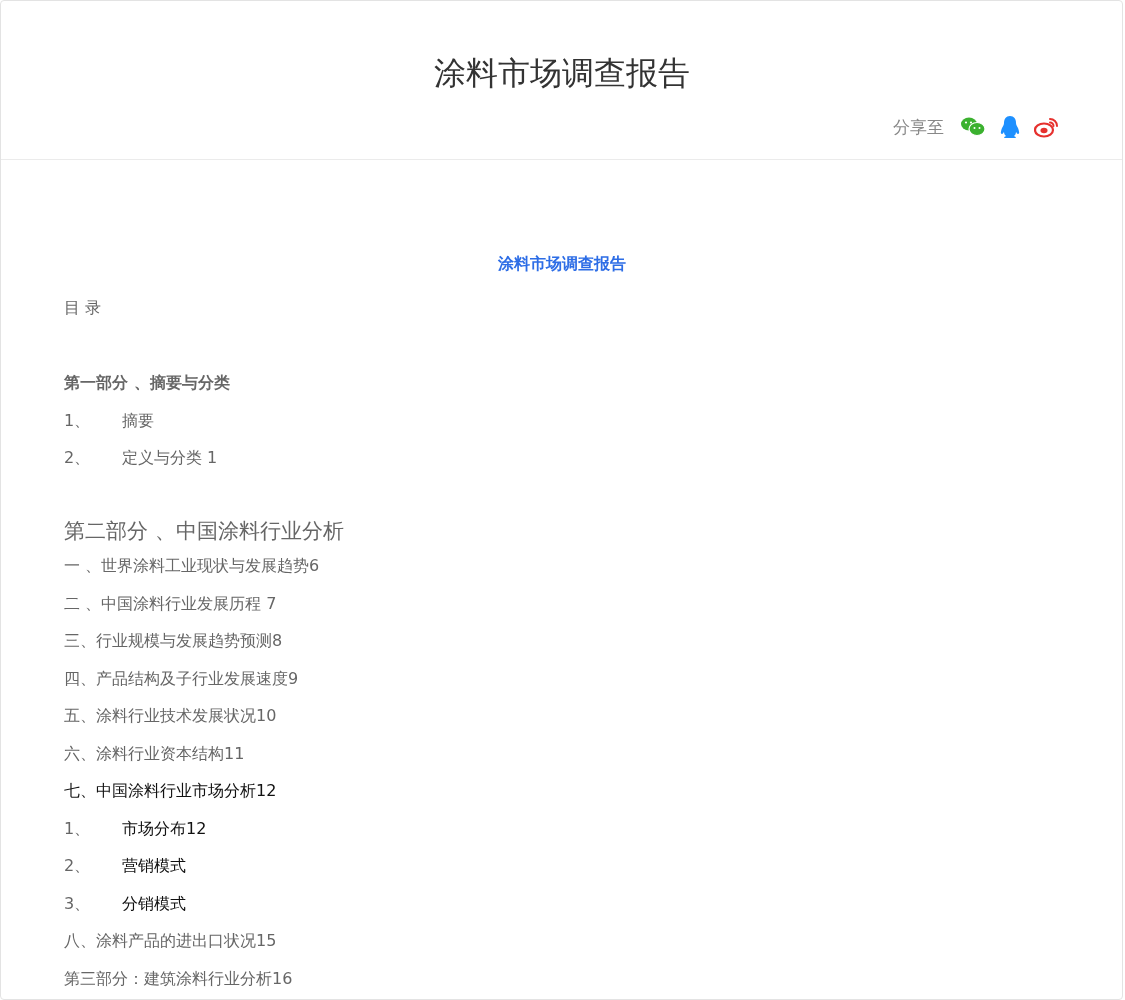  Describe the element at coordinates (973, 127) in the screenshot. I see `chat-bubbles-icon` at that location.